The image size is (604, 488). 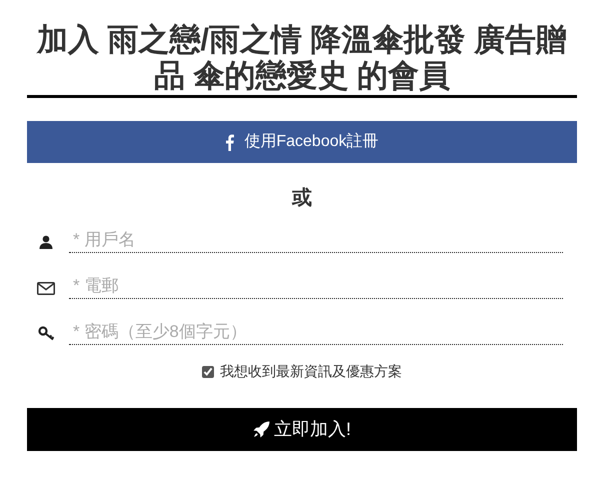 What do you see at coordinates (302, 142) in the screenshot?
I see `facebook-signup-button: 使用Facebook註冊` at bounding box center [302, 142].